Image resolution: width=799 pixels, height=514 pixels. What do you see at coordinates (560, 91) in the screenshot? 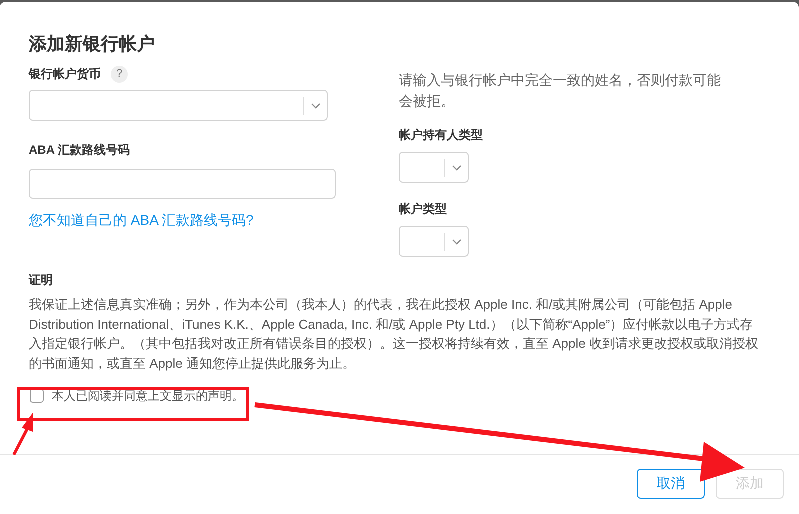
I see `name-note: 请输入与银行帐户中完全一致的姓名，否则付款可能会被拒。` at bounding box center [560, 91].